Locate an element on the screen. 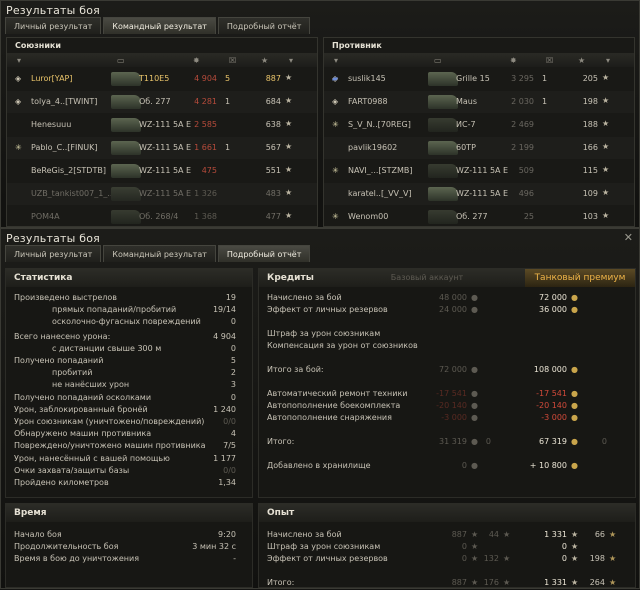  player-row: pavlik19602 60TP 2 199 166 ★ is located at coordinates (479, 148).